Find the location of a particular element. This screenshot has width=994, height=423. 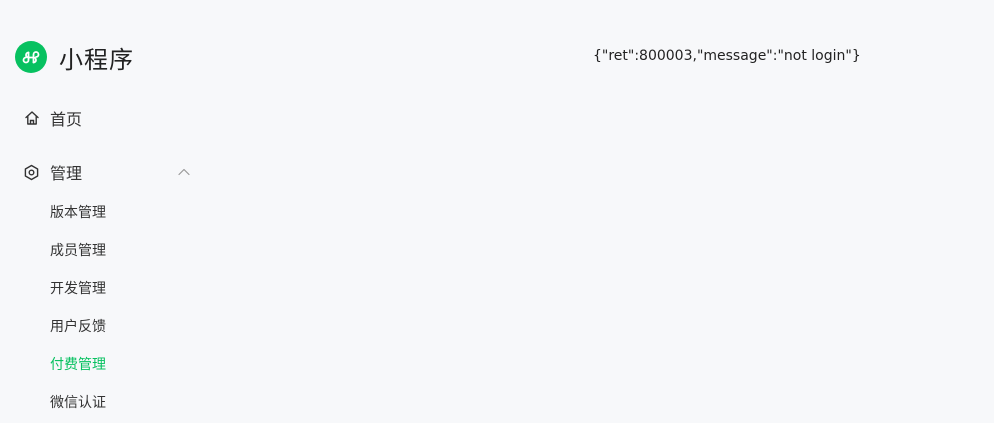

nav-item-manage-label: 管理 is located at coordinates (66, 173).